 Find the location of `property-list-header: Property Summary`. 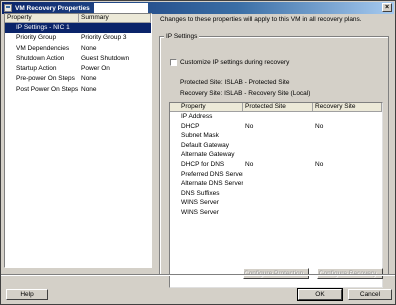

property-list-header: Property Summary is located at coordinates (78, 18).